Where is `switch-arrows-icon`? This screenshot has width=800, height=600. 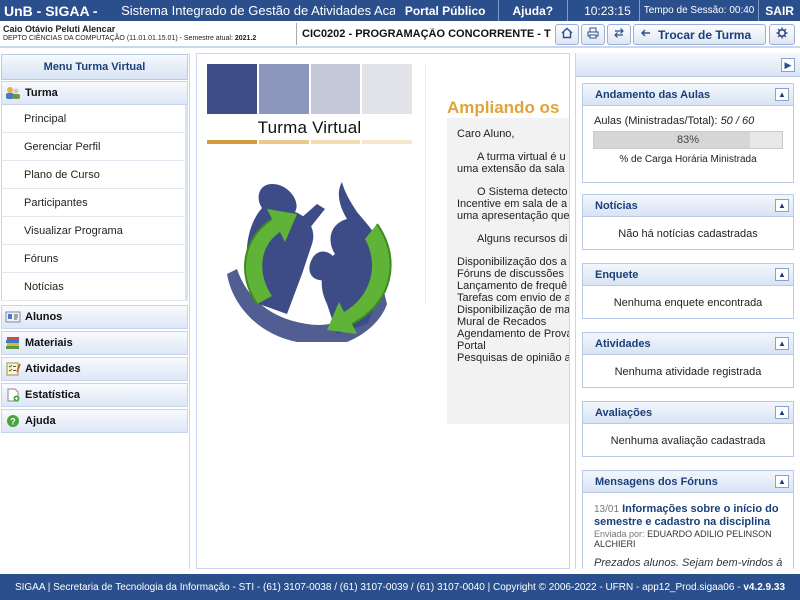
switch-arrows-icon is located at coordinates (619, 34).